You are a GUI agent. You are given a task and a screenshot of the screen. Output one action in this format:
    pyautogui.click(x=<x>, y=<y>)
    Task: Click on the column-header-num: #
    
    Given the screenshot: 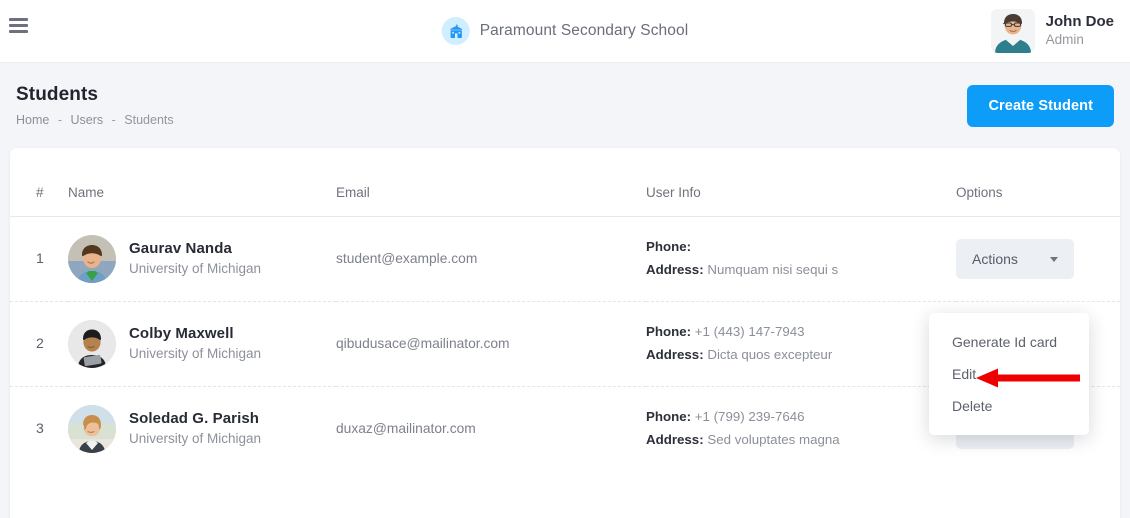 What is the action you would take?
    pyautogui.click(x=39, y=182)
    